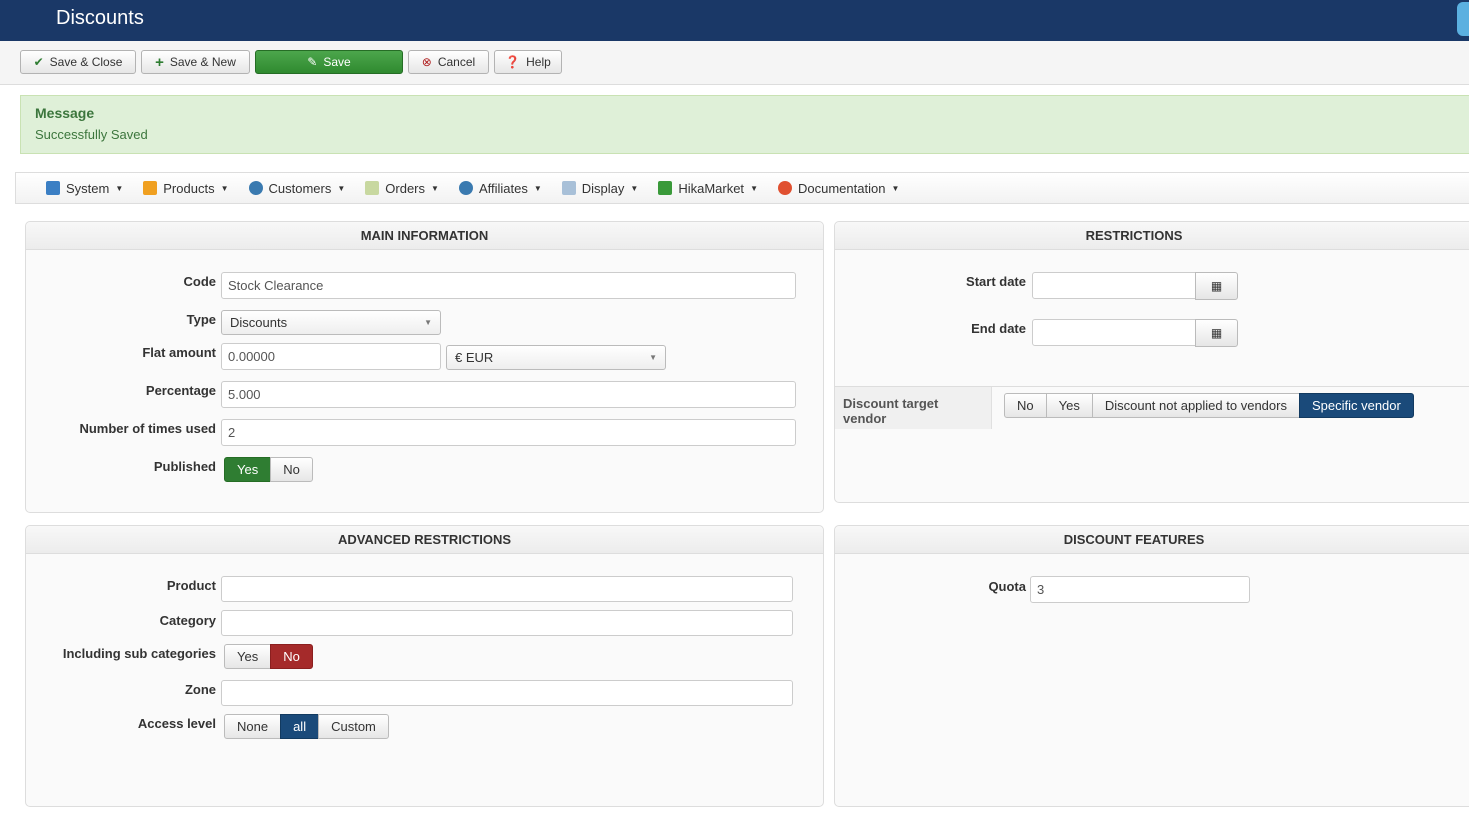 This screenshot has width=1469, height=840. I want to click on start-date-input, so click(1114, 285).